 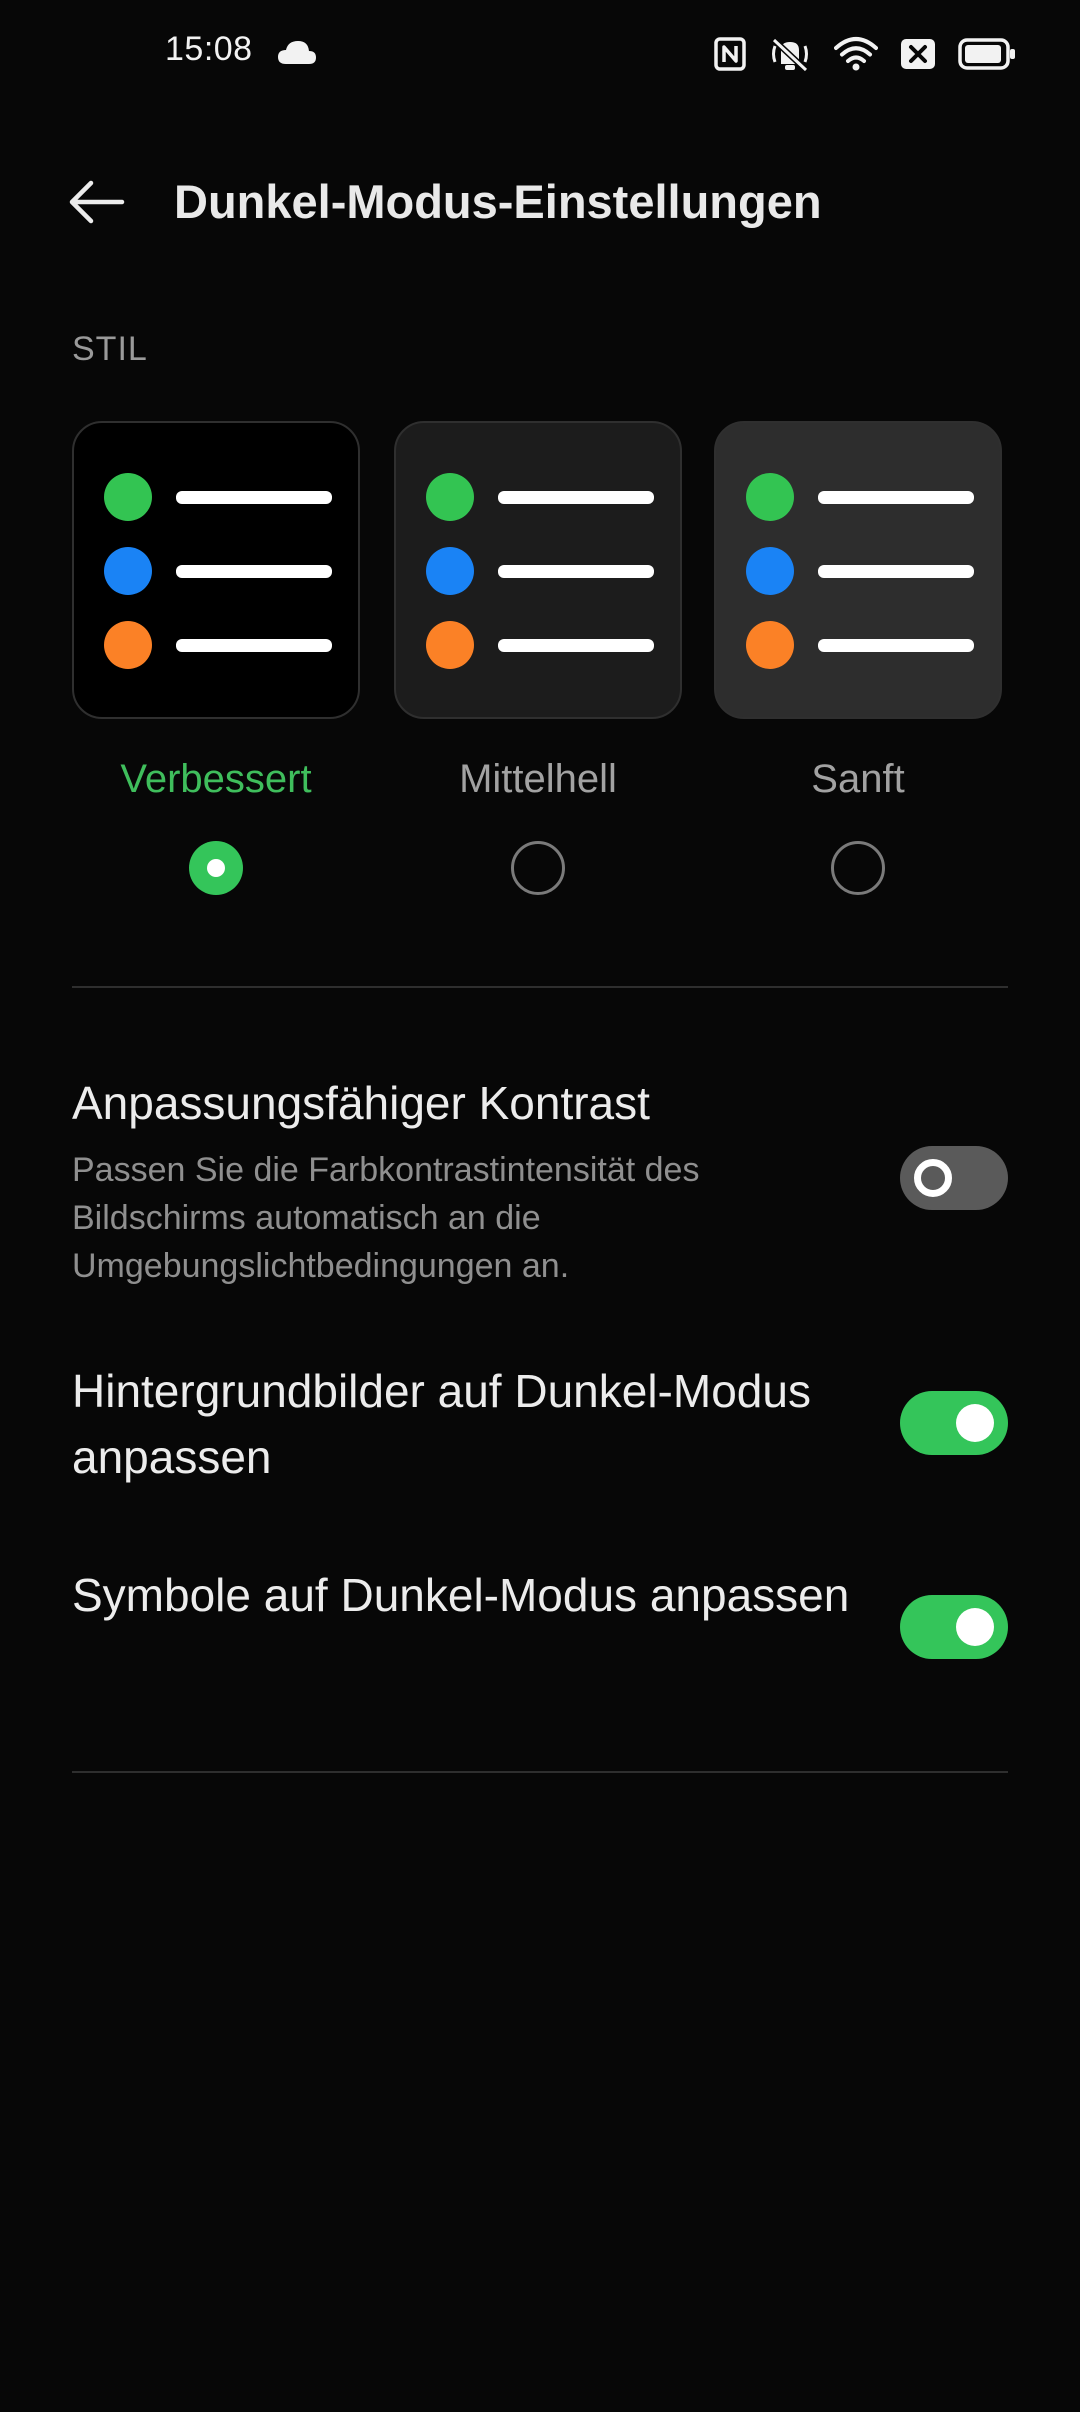 I want to click on preview-card-mittelhell, so click(x=538, y=570).